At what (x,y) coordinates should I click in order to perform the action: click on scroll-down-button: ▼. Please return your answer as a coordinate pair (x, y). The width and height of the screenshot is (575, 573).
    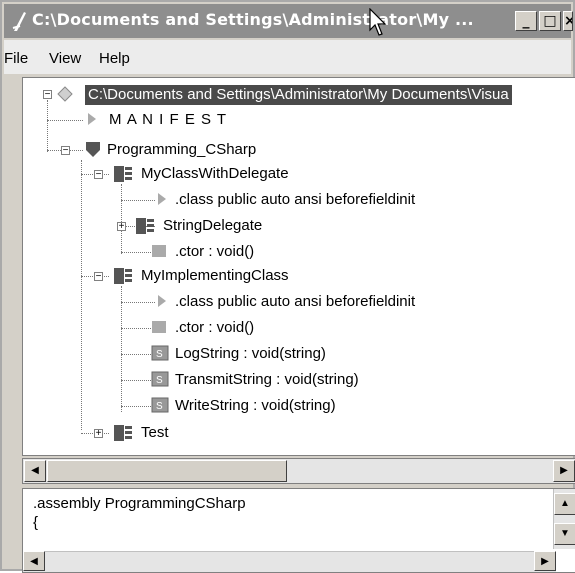
    Looking at the image, I should click on (564, 534).